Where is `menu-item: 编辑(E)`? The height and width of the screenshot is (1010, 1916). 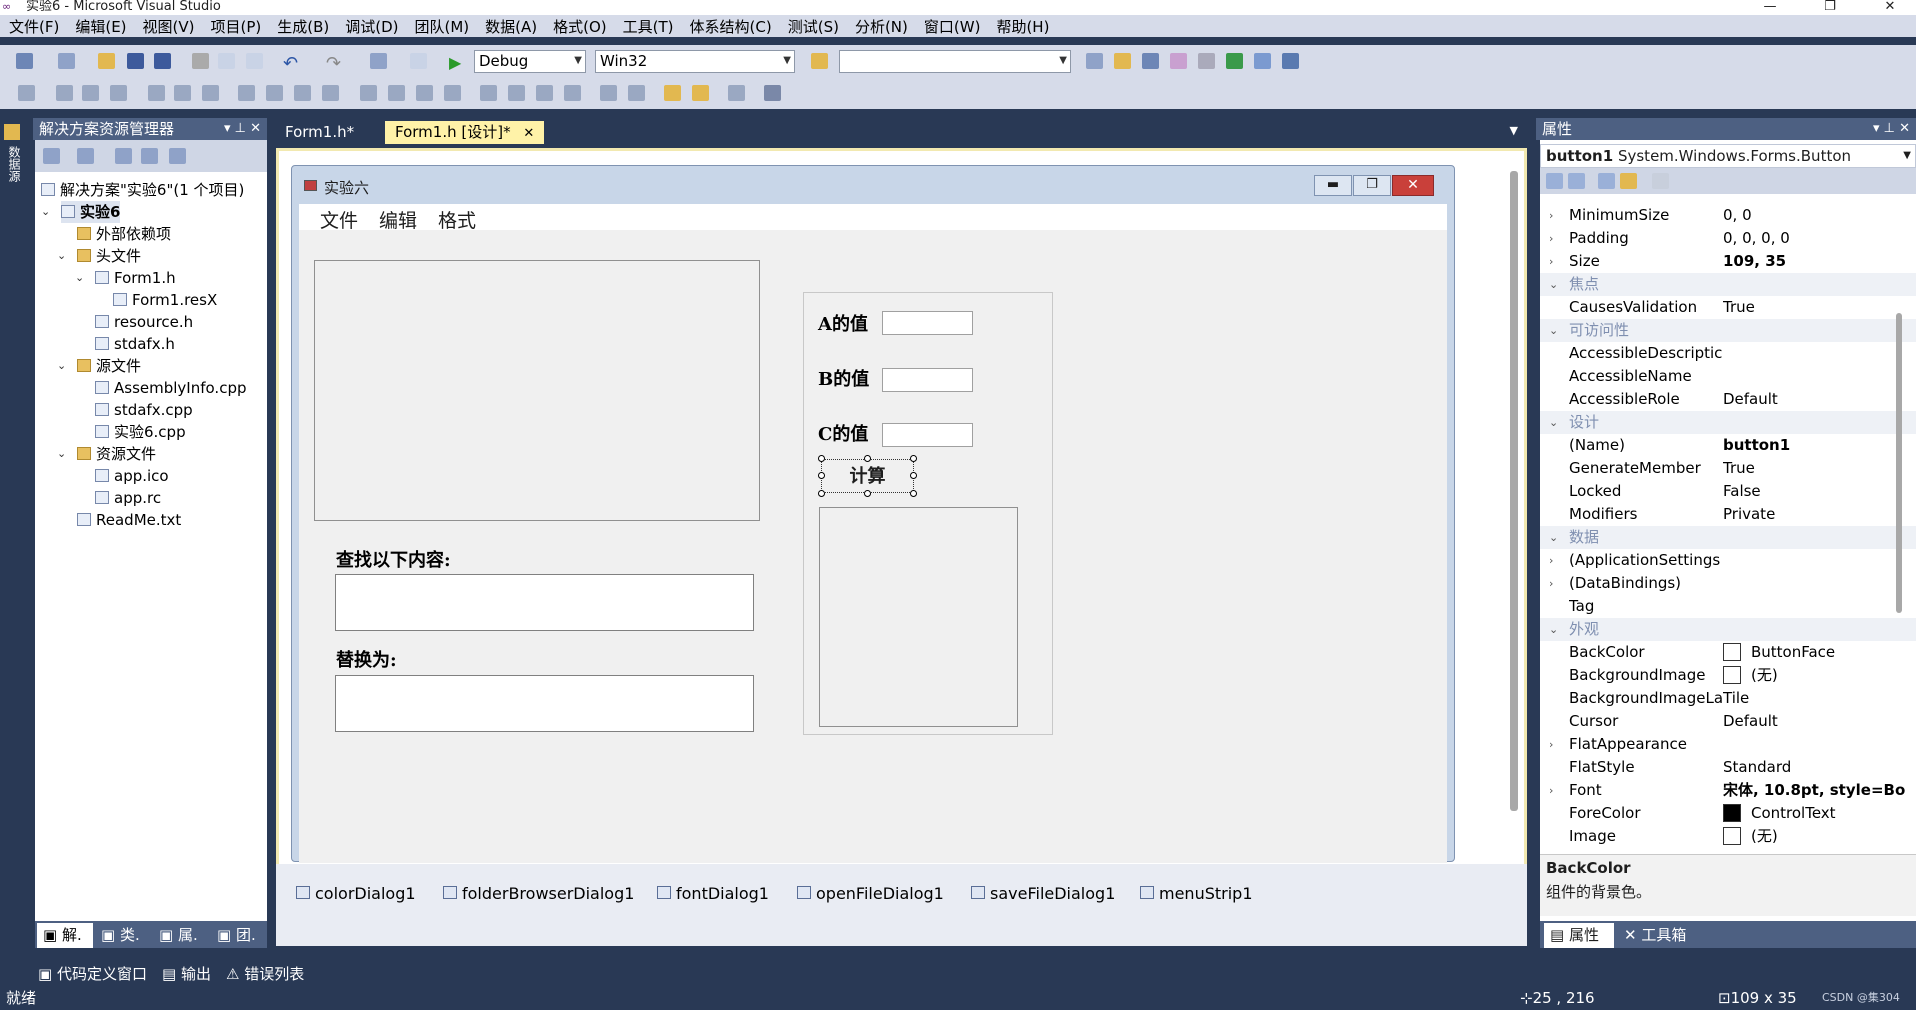
menu-item: 编辑(E) is located at coordinates (99, 25).